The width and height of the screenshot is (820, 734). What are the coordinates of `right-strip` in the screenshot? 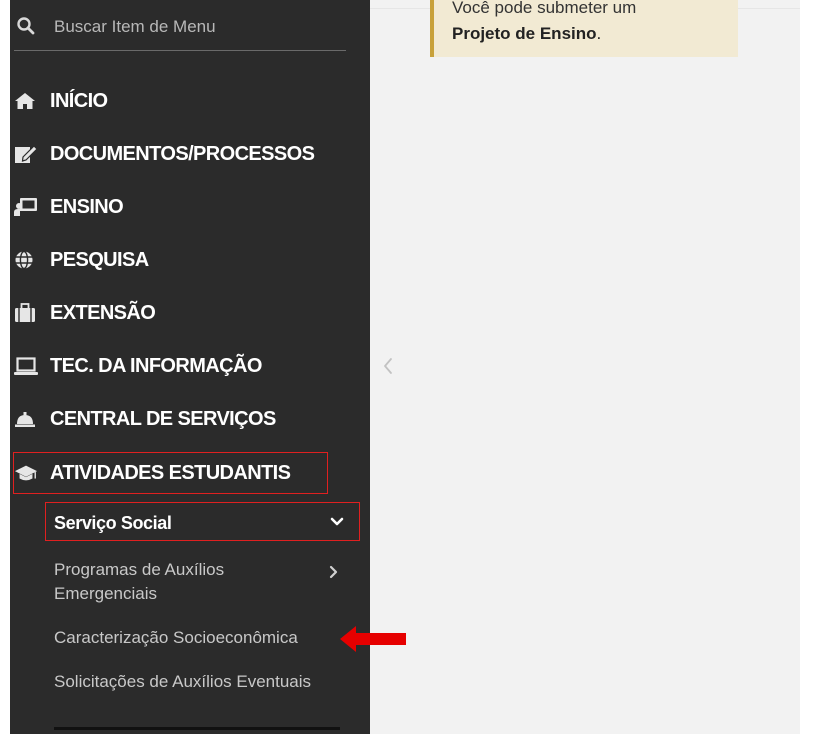 It's located at (810, 367).